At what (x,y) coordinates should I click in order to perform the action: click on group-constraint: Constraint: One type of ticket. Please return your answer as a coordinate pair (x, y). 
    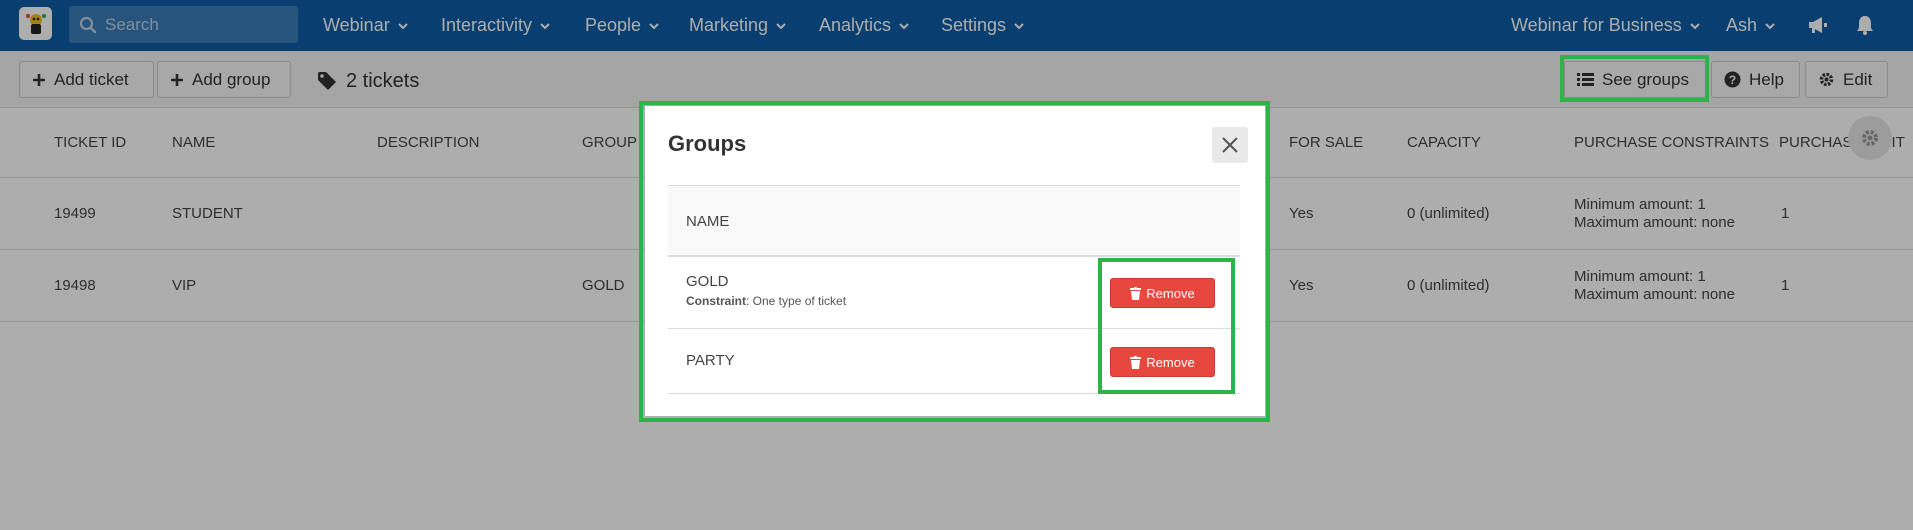
    Looking at the image, I should click on (766, 301).